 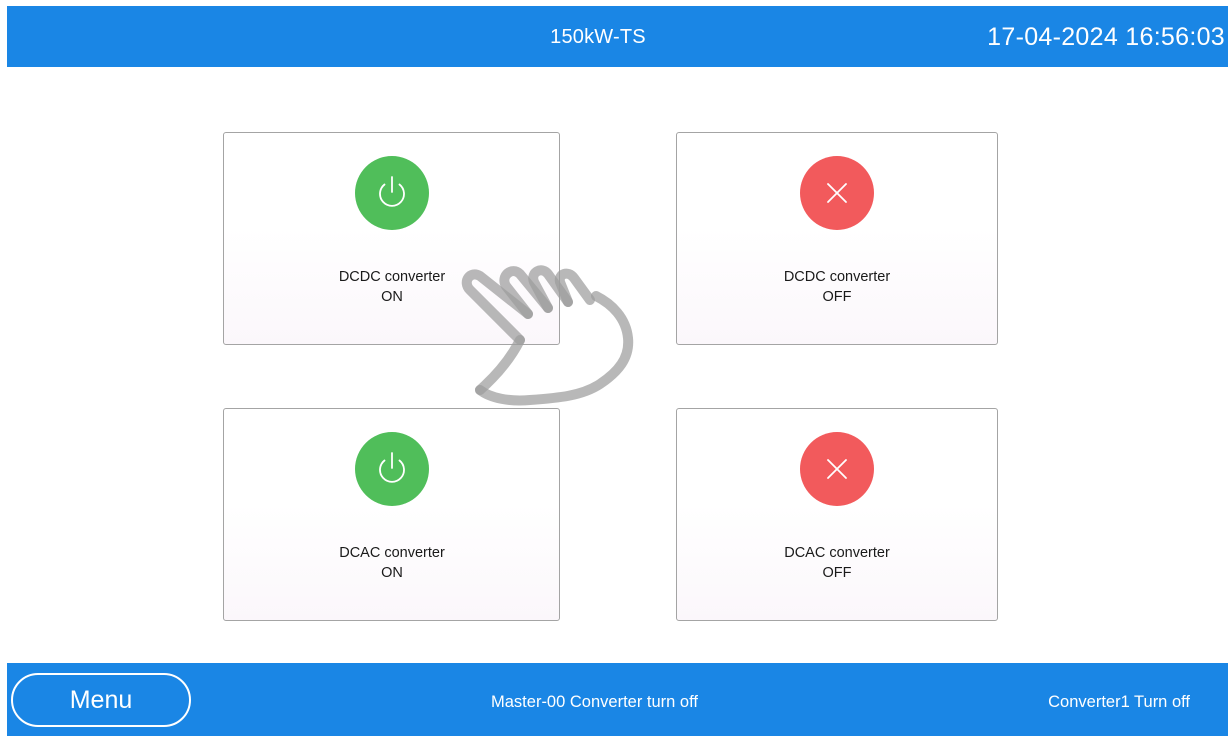 I want to click on menu-button: Menu, so click(x=101, y=700).